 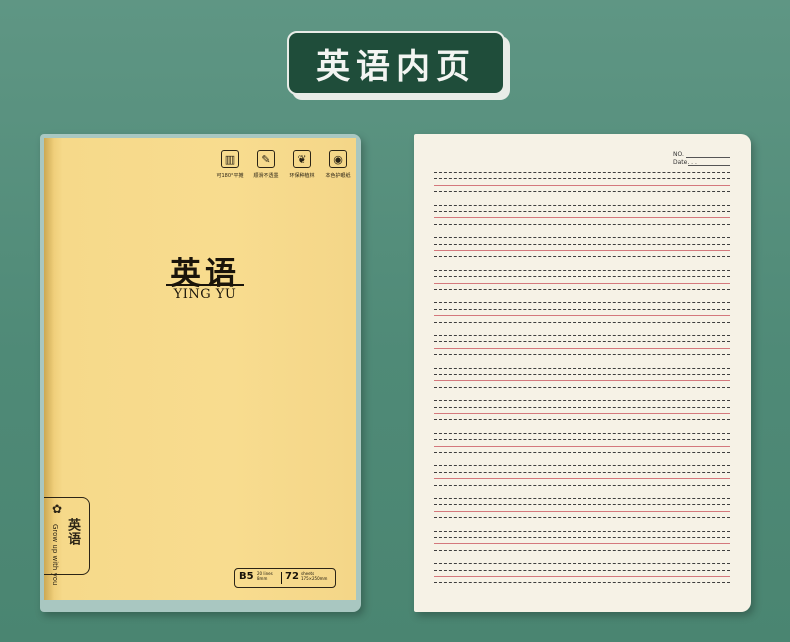 I want to click on feature-label: 环保种植林, so click(x=302, y=176).